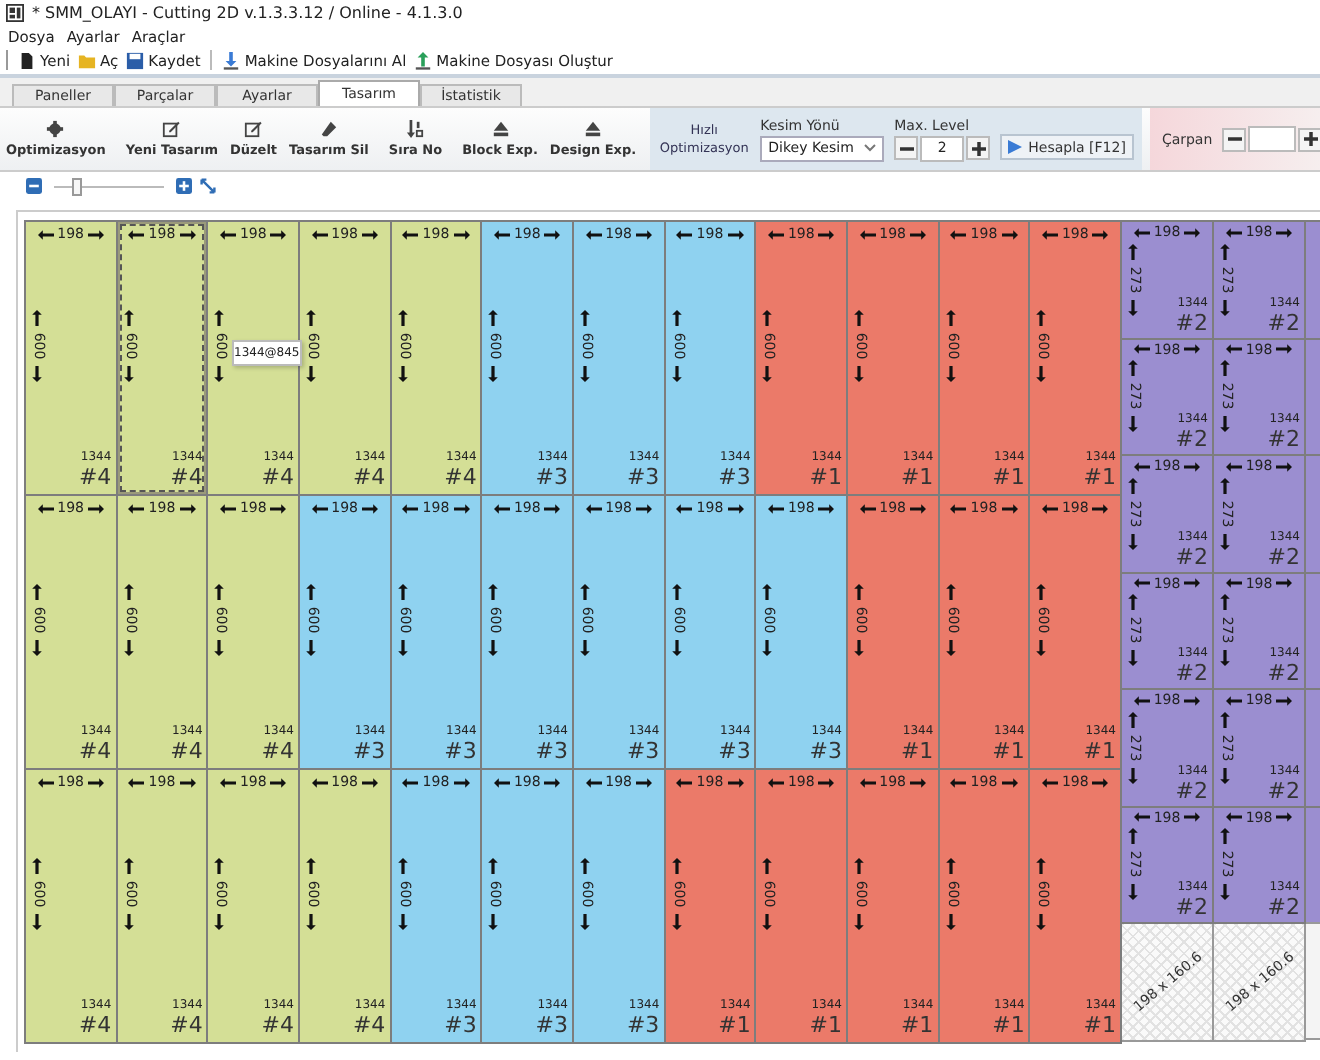  What do you see at coordinates (593, 129) in the screenshot?
I see `eject-icon` at bounding box center [593, 129].